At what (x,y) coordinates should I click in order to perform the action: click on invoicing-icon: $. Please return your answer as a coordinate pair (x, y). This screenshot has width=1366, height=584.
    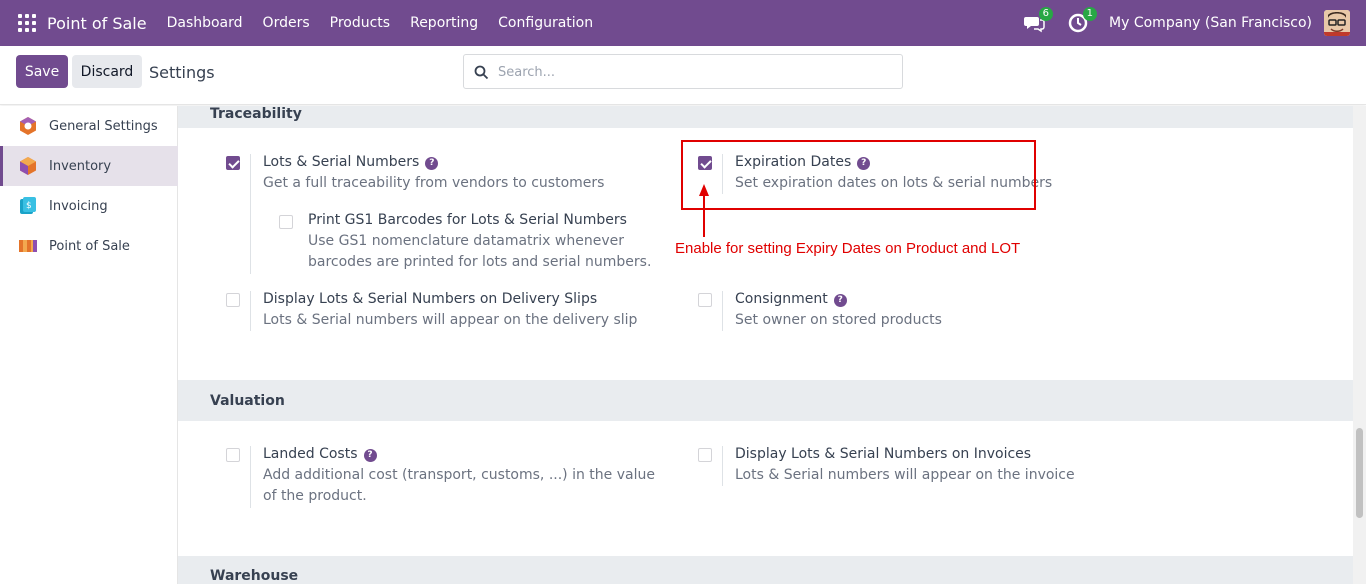
    Looking at the image, I should click on (28, 205).